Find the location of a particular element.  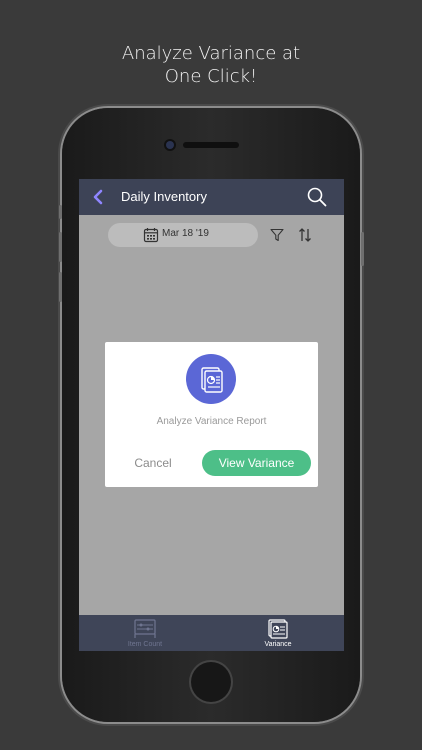

tab-bar: Item Count Variance is located at coordinates (211, 633).